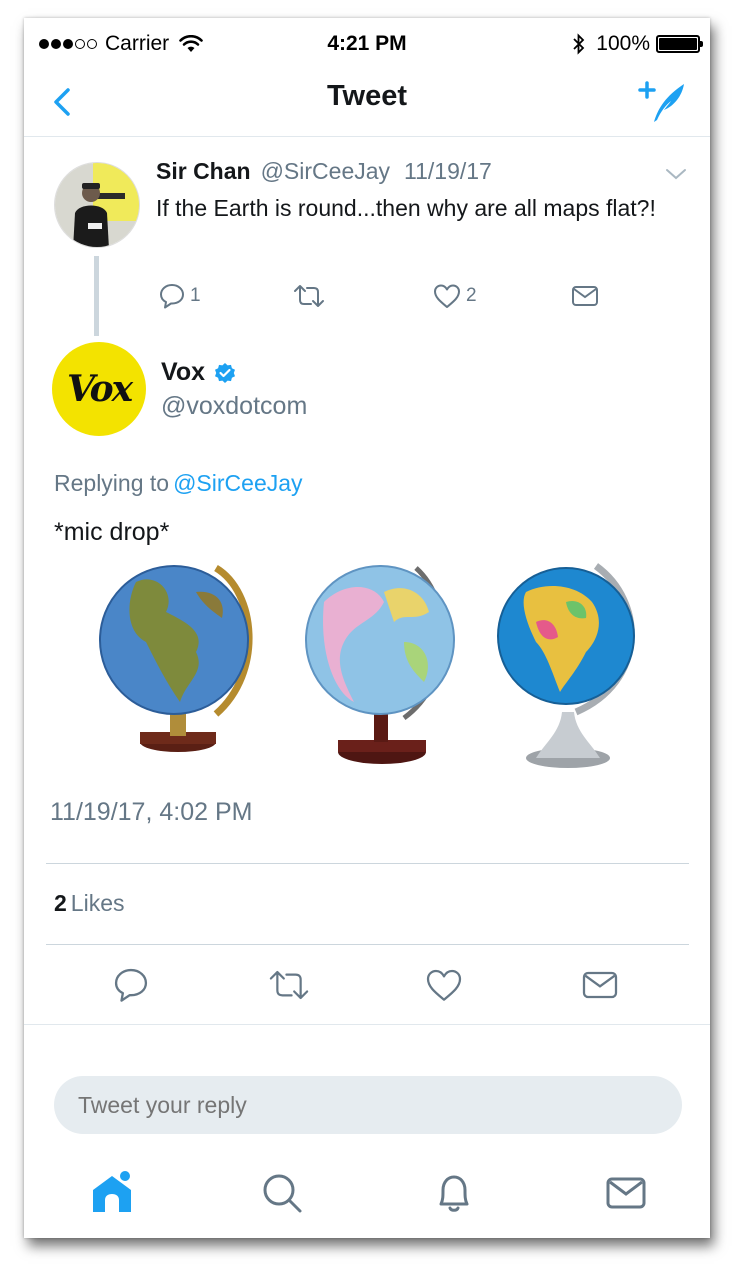  What do you see at coordinates (396, 299) in the screenshot?
I see `tweet-actions: 1 2` at bounding box center [396, 299].